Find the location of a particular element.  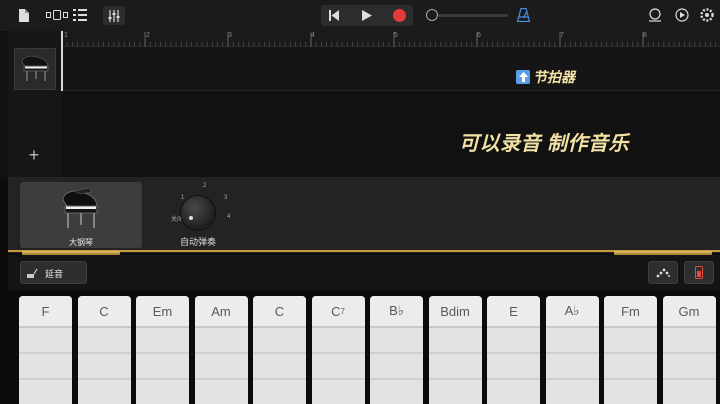

chord-strip: Bdim is located at coordinates (455, 350).